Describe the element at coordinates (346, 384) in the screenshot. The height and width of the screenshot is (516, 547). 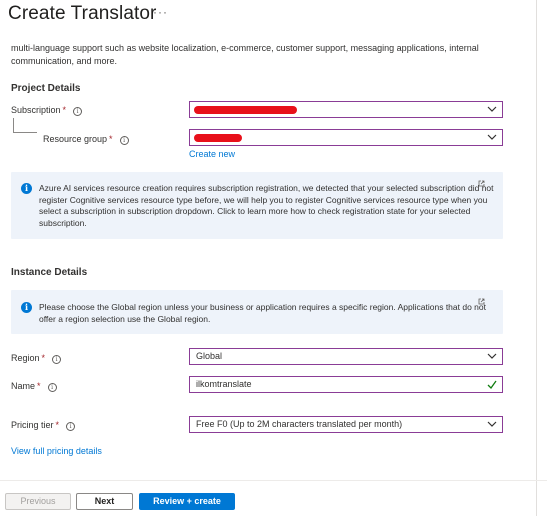
I see `name-input: ilkomtranslate` at that location.